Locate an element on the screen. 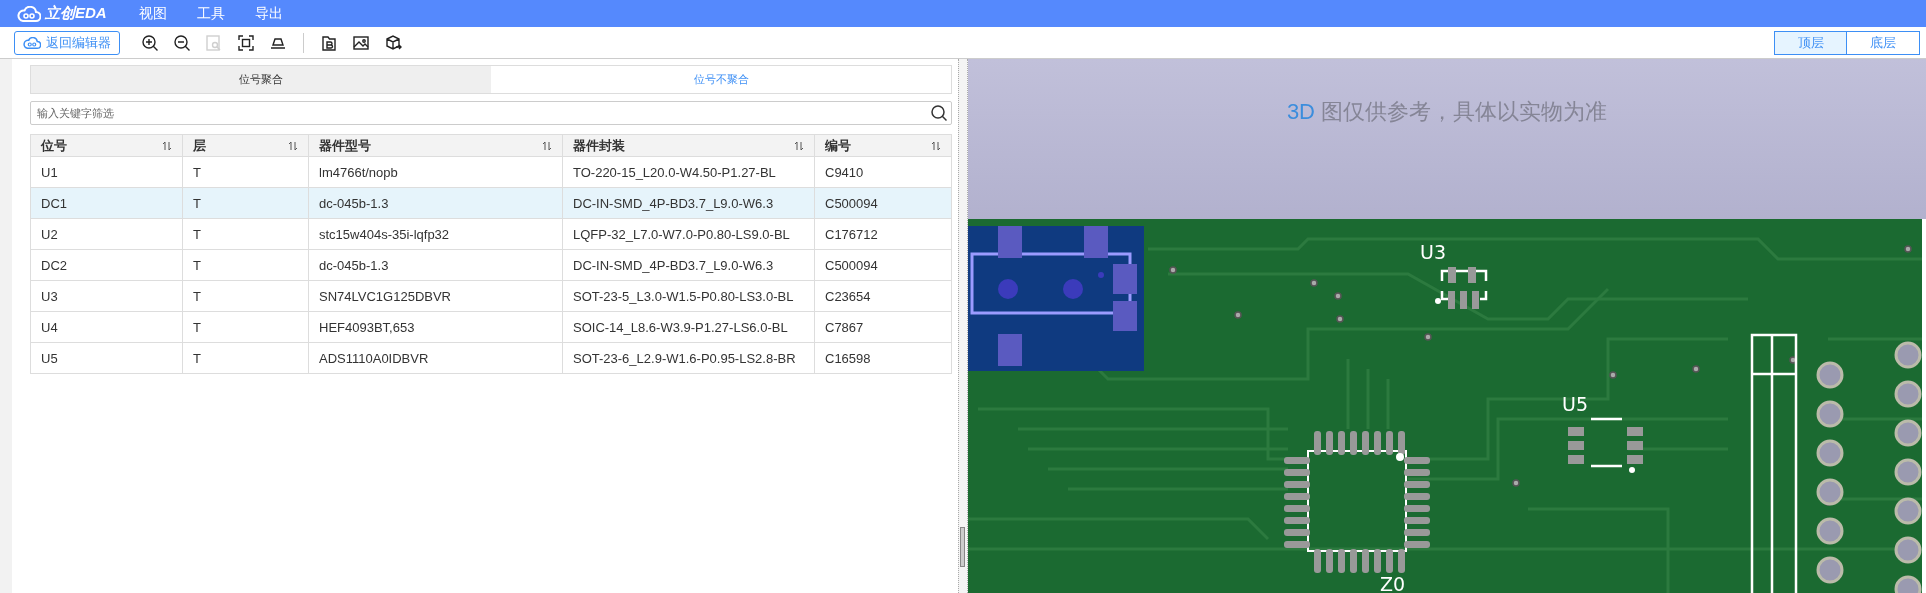 This screenshot has width=1926, height=593. layer-toggle-button: 底层 is located at coordinates (1883, 42).